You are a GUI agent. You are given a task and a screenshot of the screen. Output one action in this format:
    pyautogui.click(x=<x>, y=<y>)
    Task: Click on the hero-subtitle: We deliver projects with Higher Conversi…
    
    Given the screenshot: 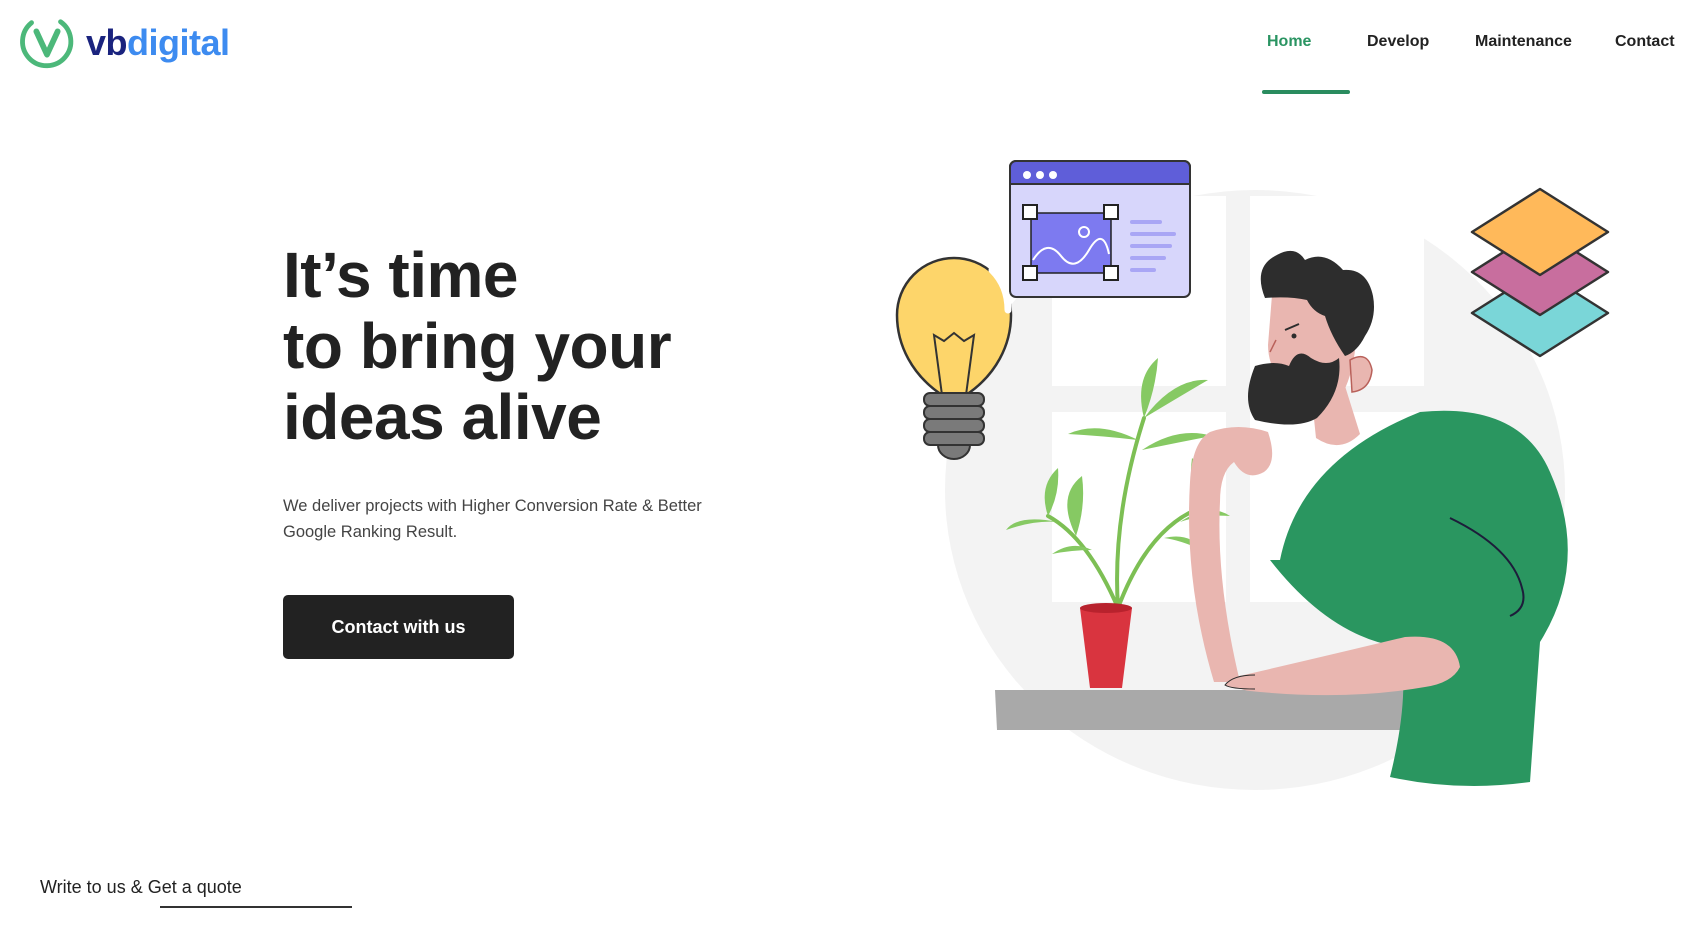 What is the action you would take?
    pyautogui.click(x=492, y=519)
    